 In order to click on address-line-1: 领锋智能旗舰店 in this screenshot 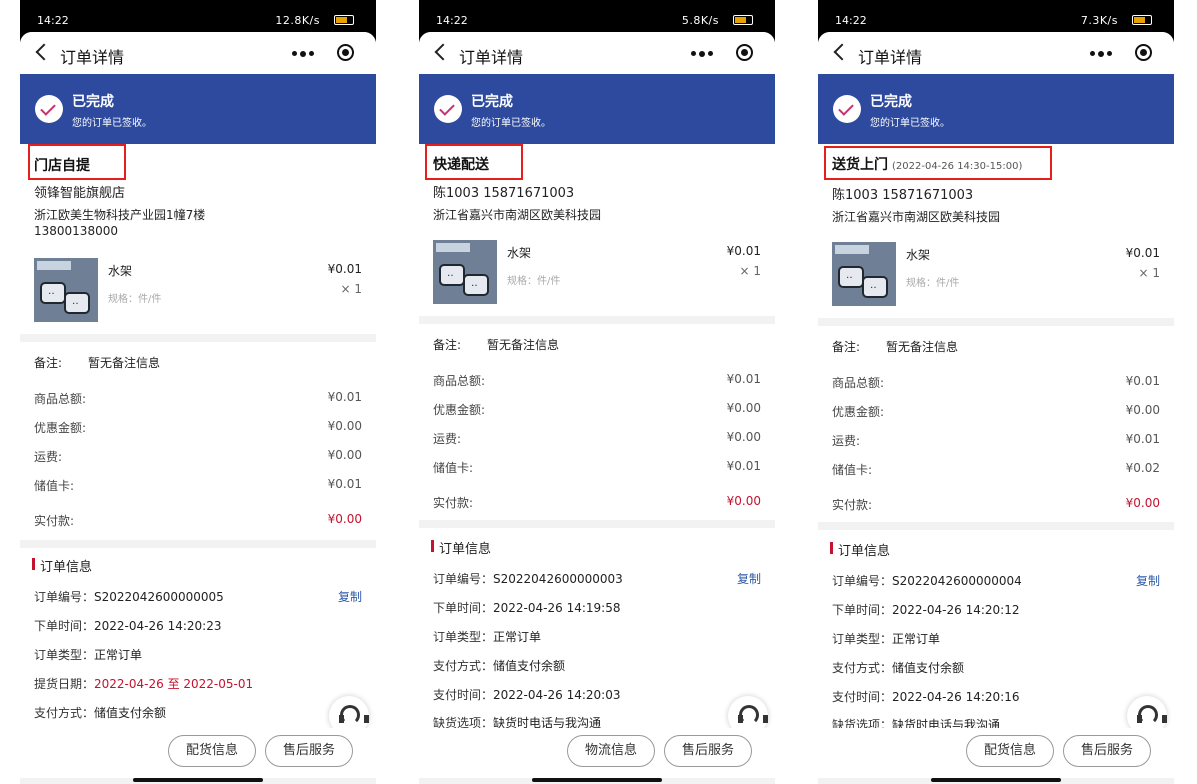, I will do `click(80, 193)`.